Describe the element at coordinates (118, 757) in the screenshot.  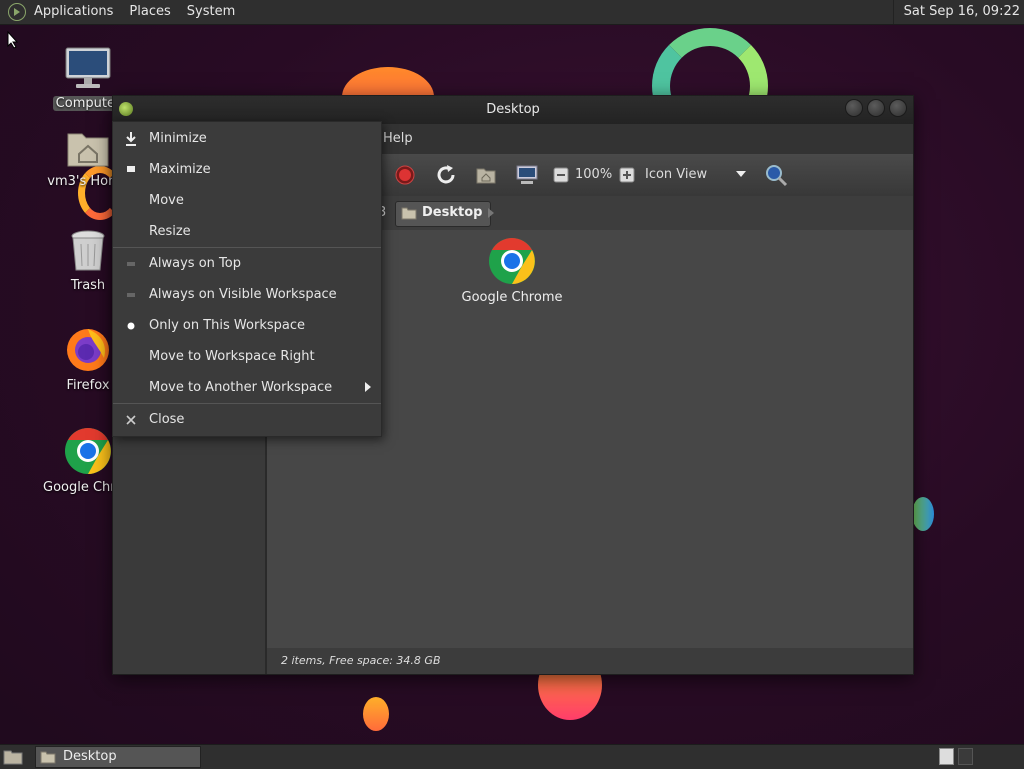
I see `taskbar-button-desktop: Desktop` at that location.